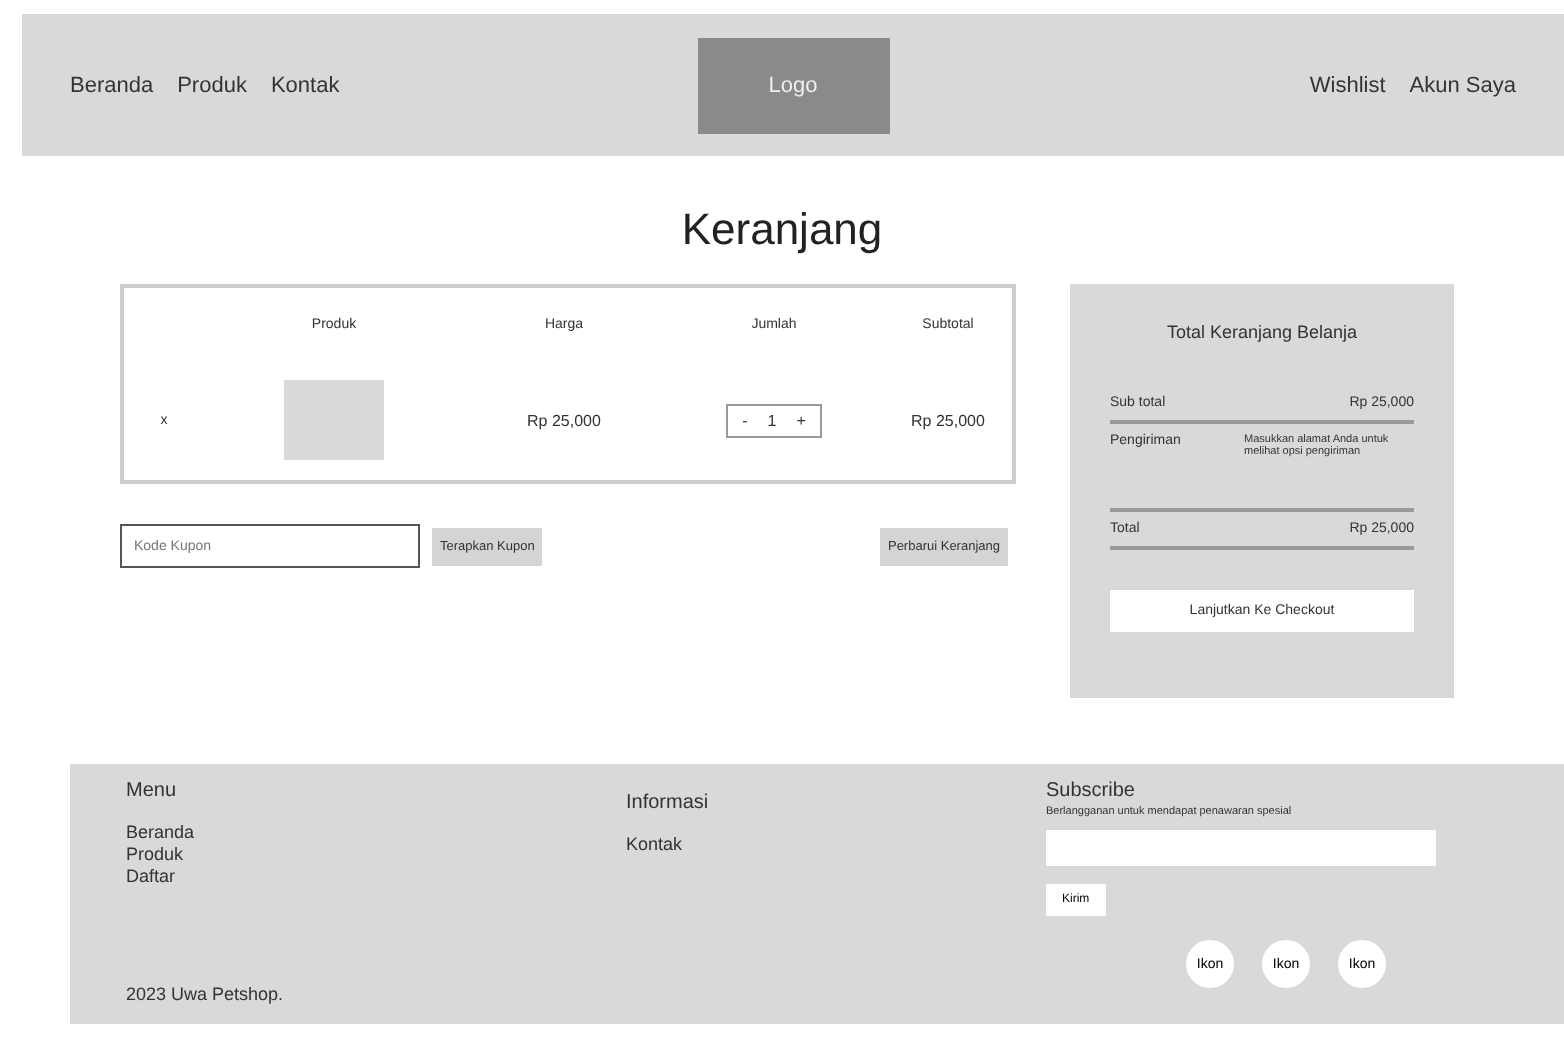 The height and width of the screenshot is (1040, 1564). I want to click on panel-title: Total Keranjang Belanja, so click(1262, 332).